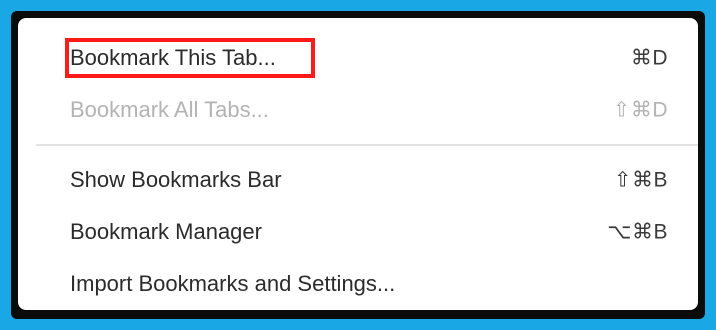 This screenshot has height=330, width=716. What do you see at coordinates (640, 110) in the screenshot?
I see `menu-item-shortcut: ⇧⌘D` at bounding box center [640, 110].